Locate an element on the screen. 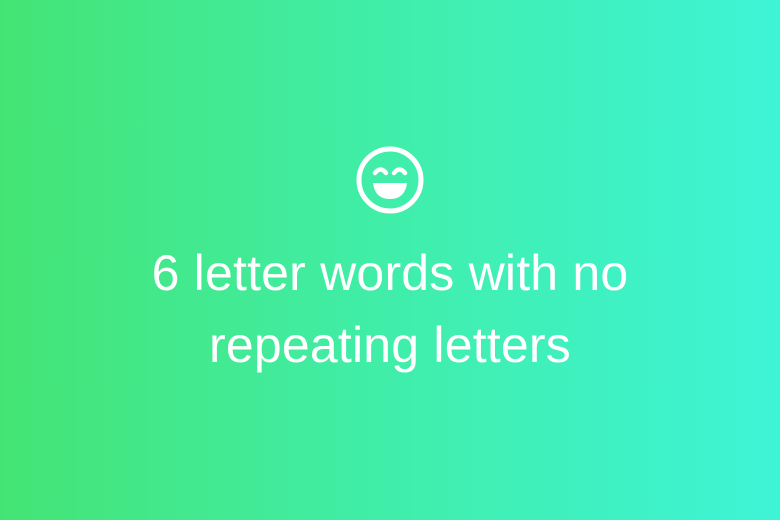  smiling-face-icon is located at coordinates (390, 180).